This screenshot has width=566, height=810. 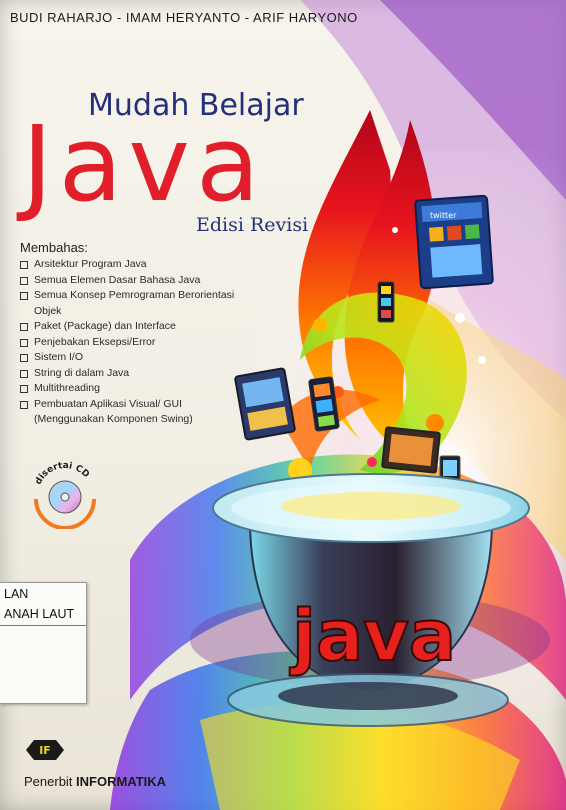 I want to click on topic-item: Sistem I/O, so click(x=155, y=358).